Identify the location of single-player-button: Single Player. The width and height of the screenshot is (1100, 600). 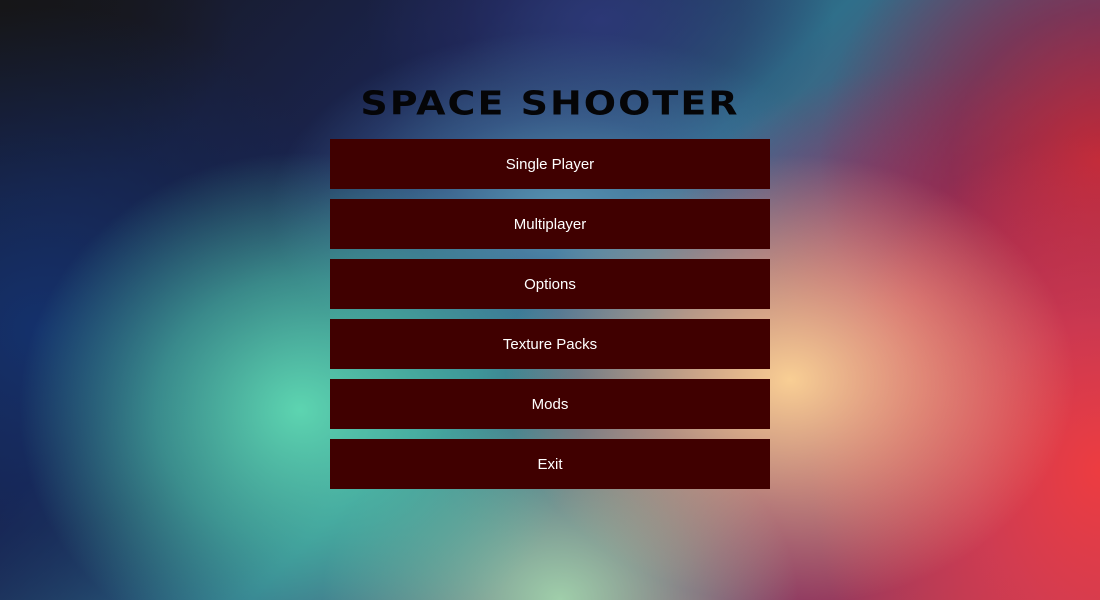
(550, 164).